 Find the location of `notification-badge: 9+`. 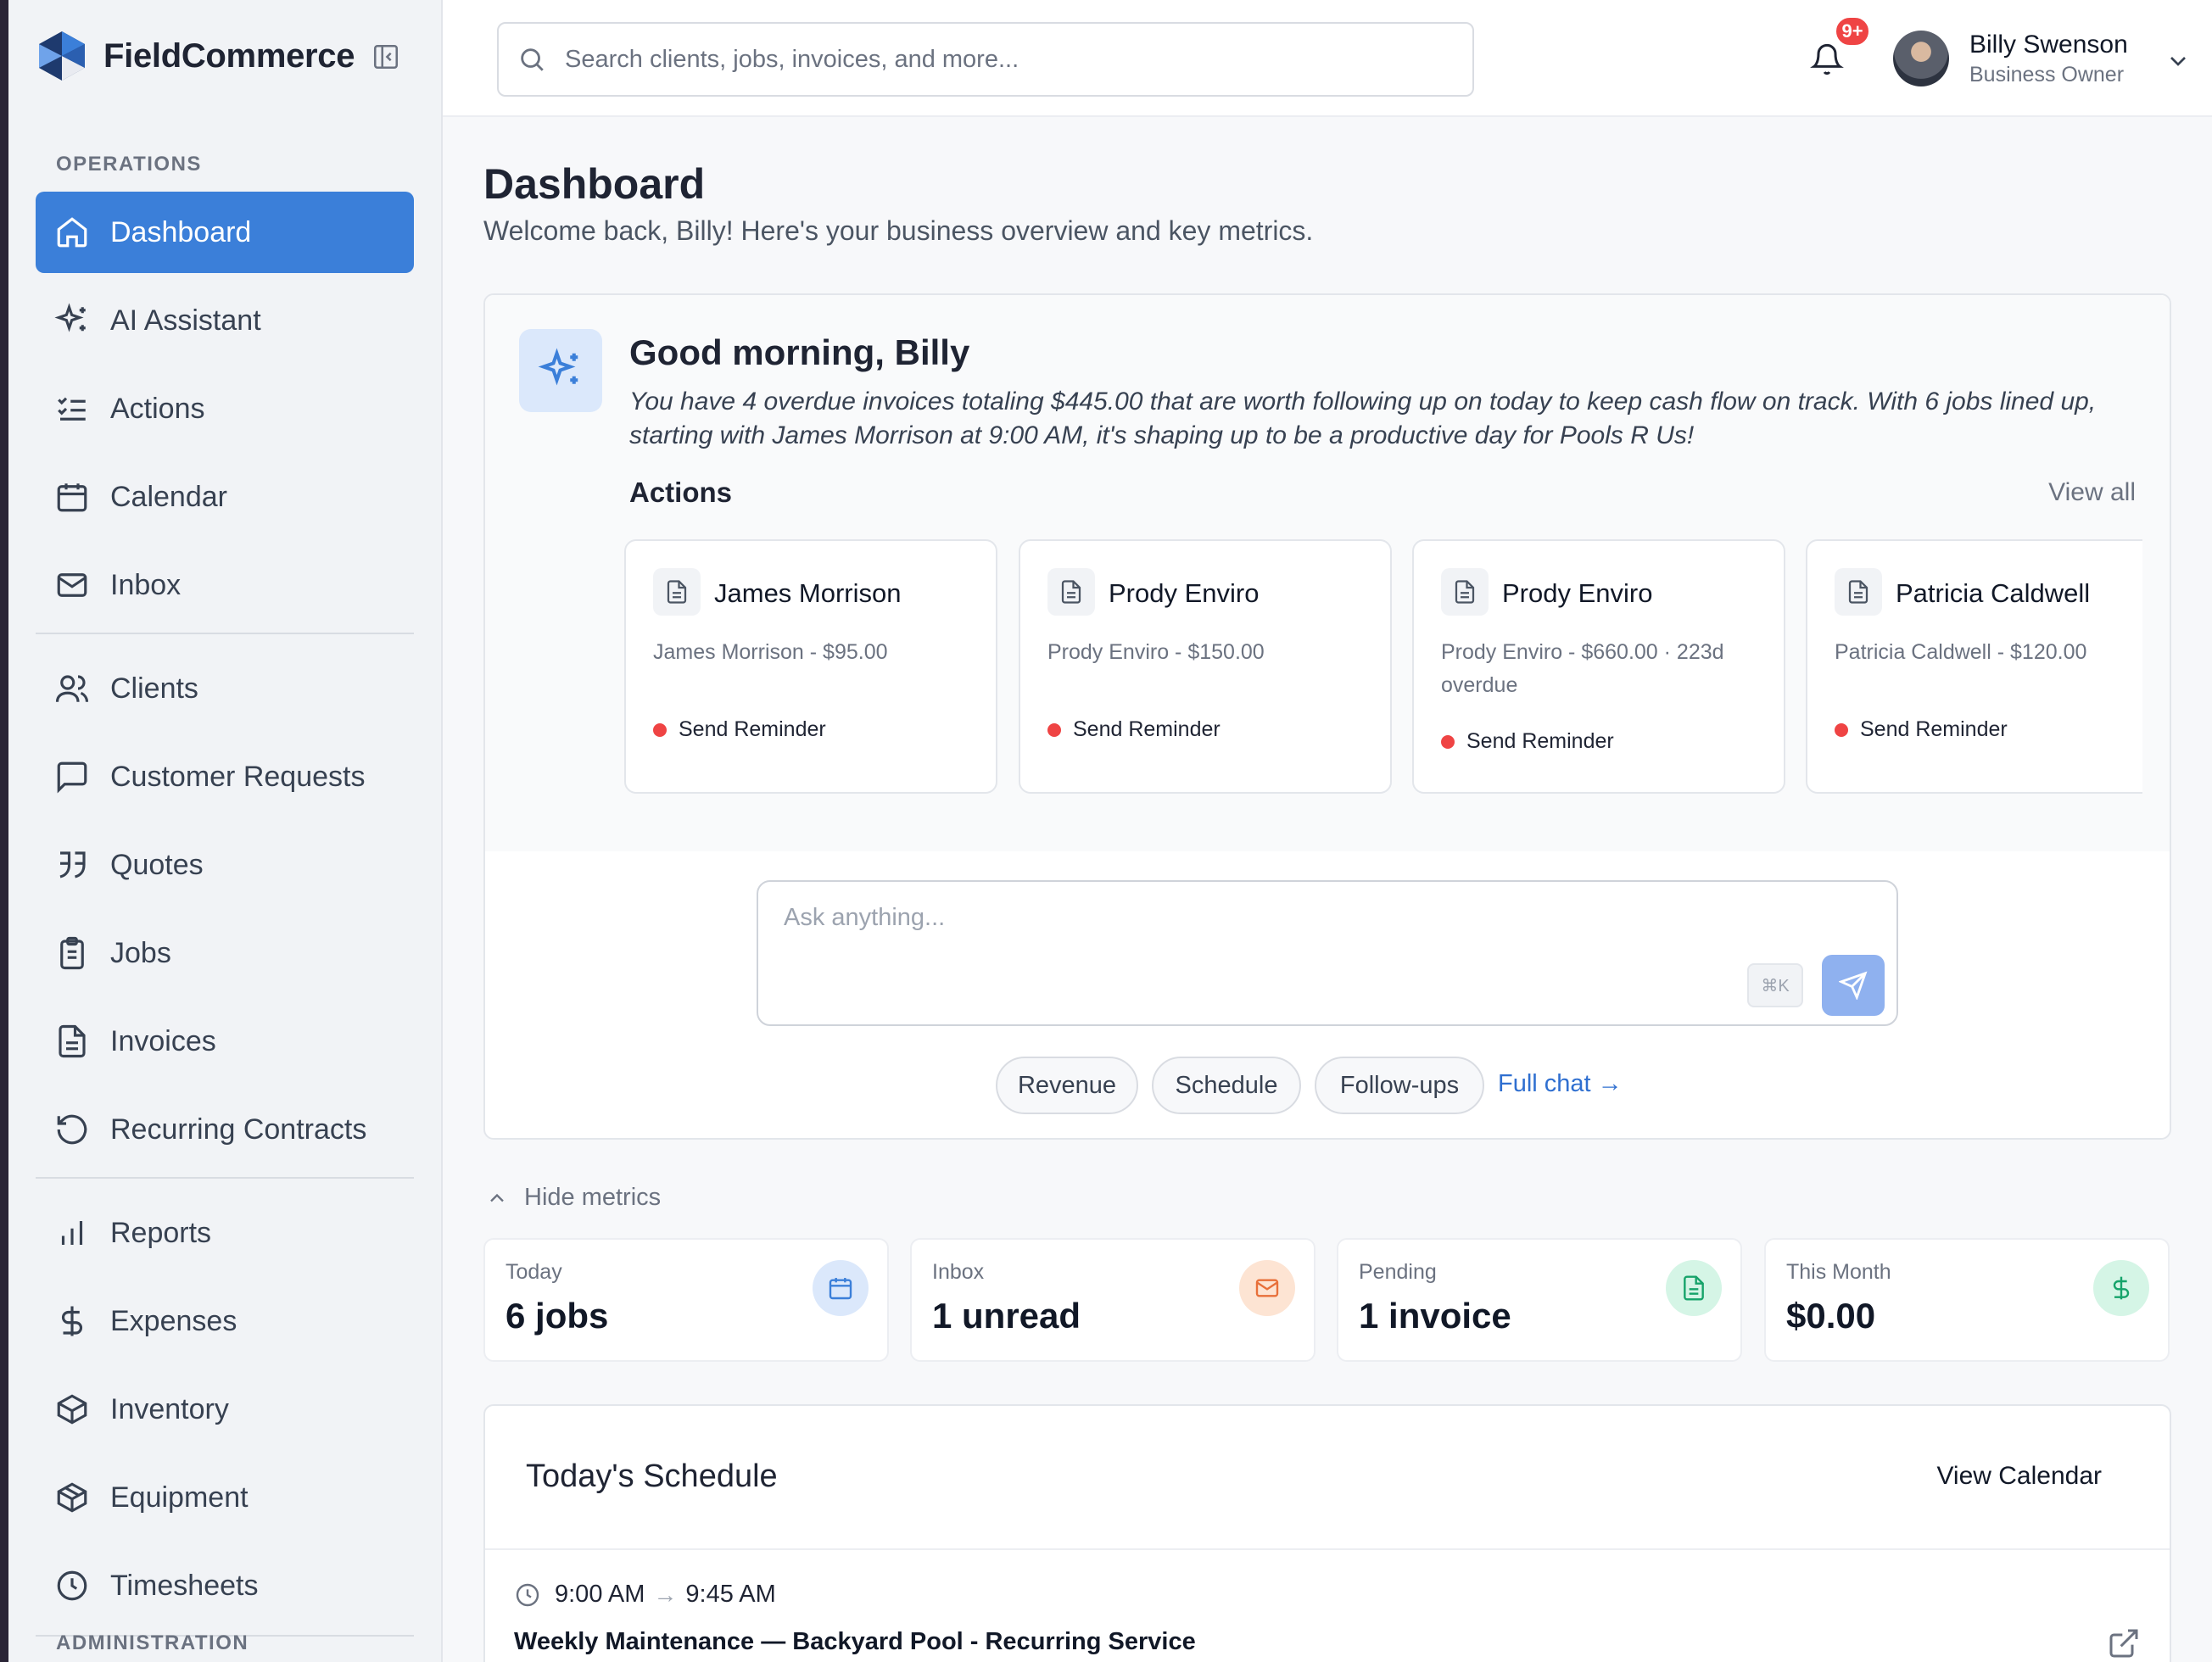

notification-badge: 9+ is located at coordinates (1853, 31).